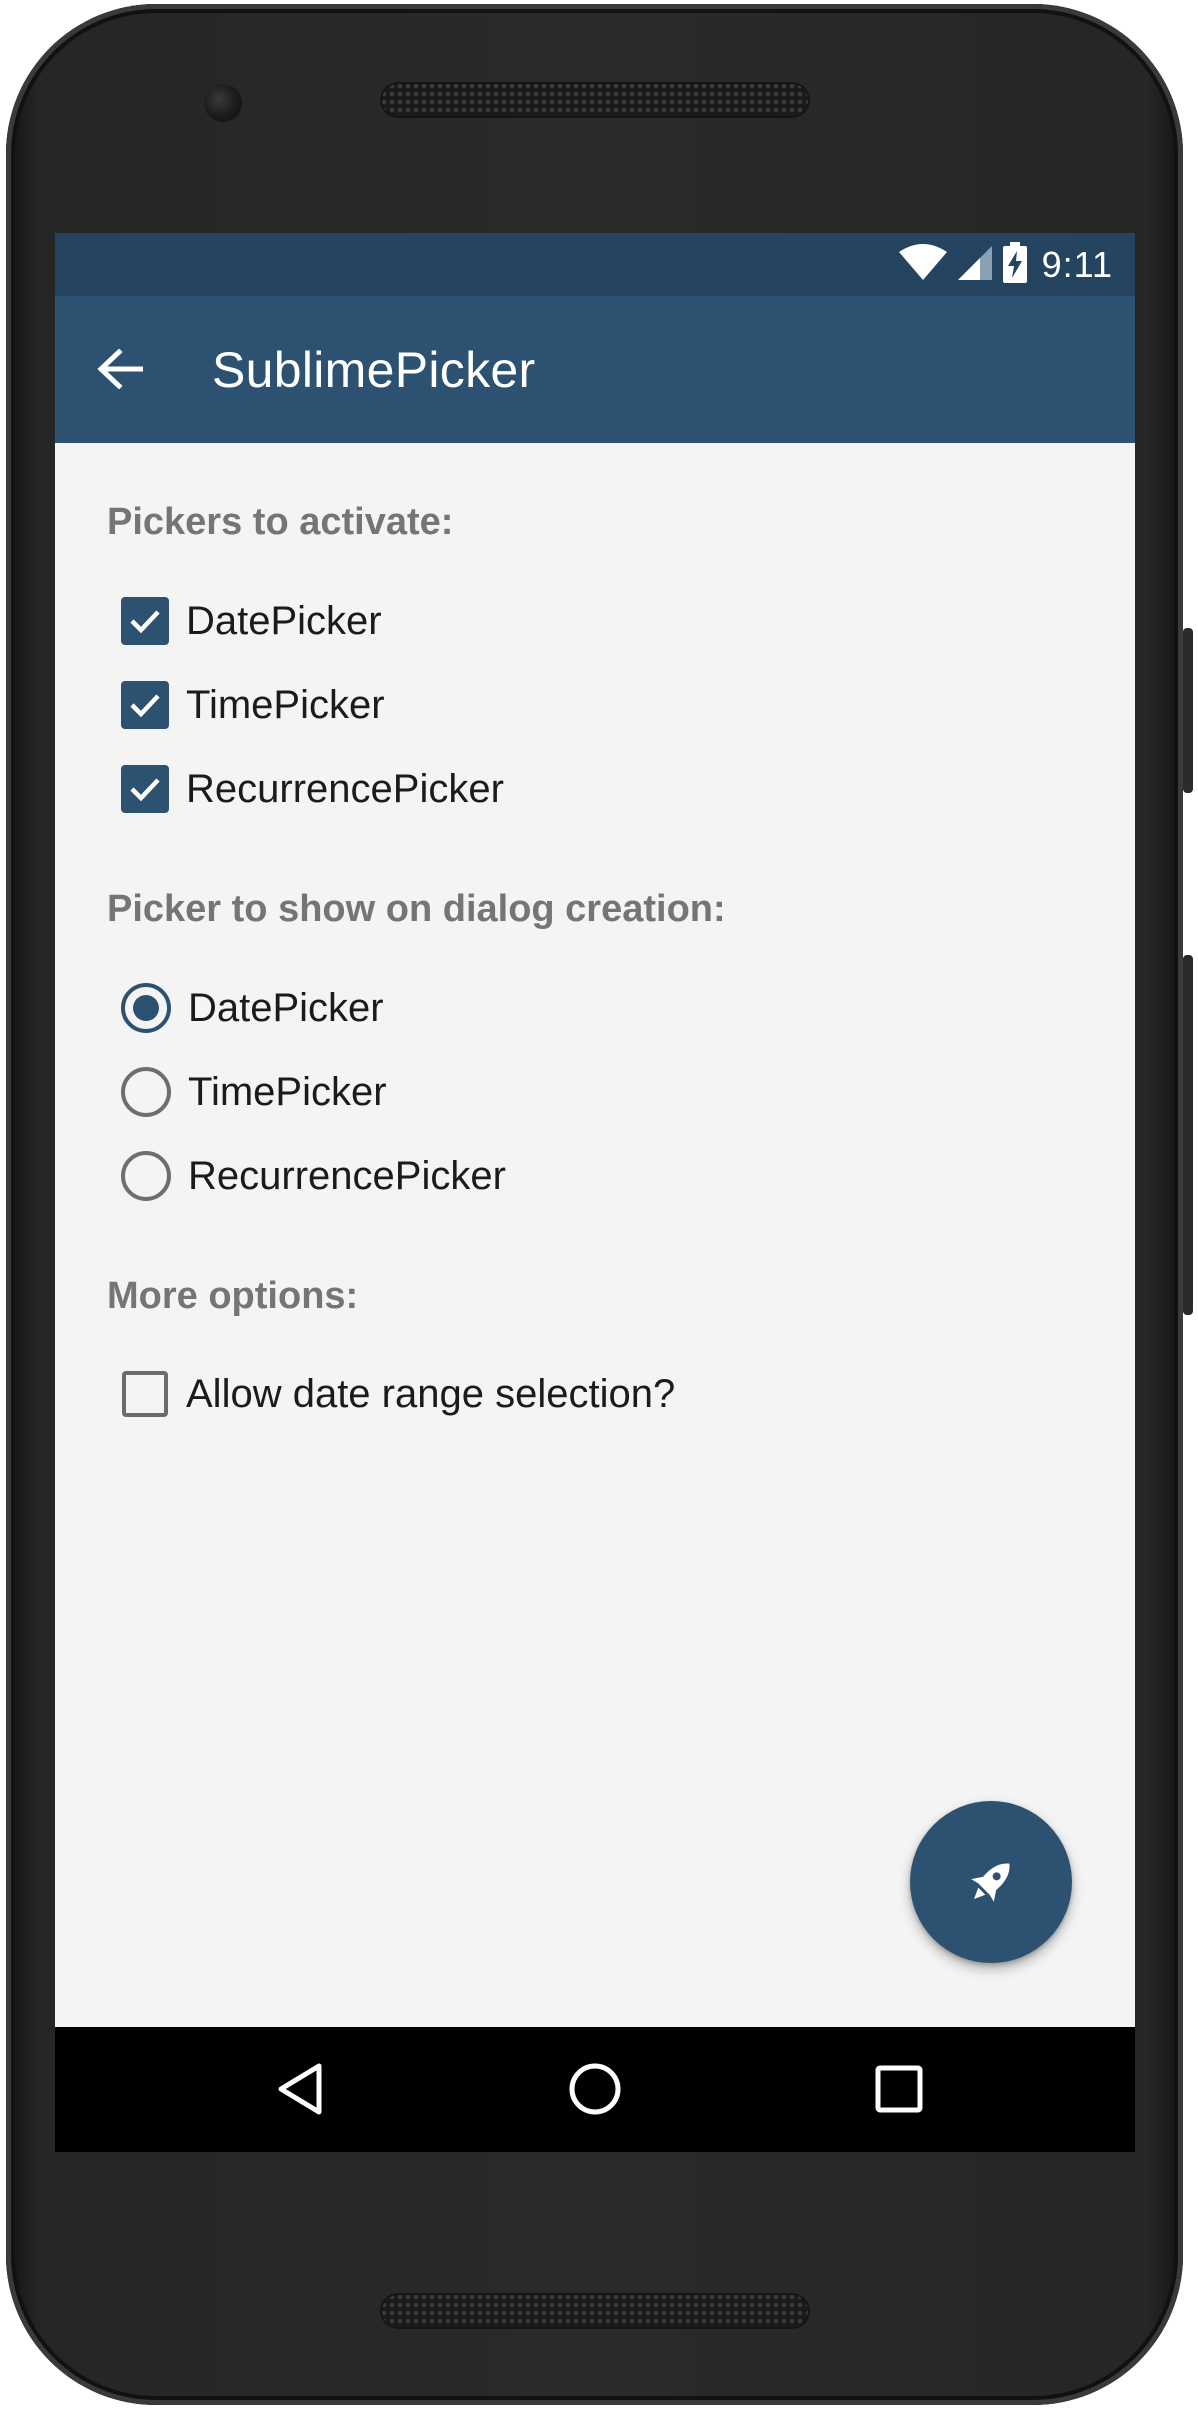 This screenshot has width=1198, height=2409. Describe the element at coordinates (285, 704) in the screenshot. I see `checkbox-label: TimePicker` at that location.